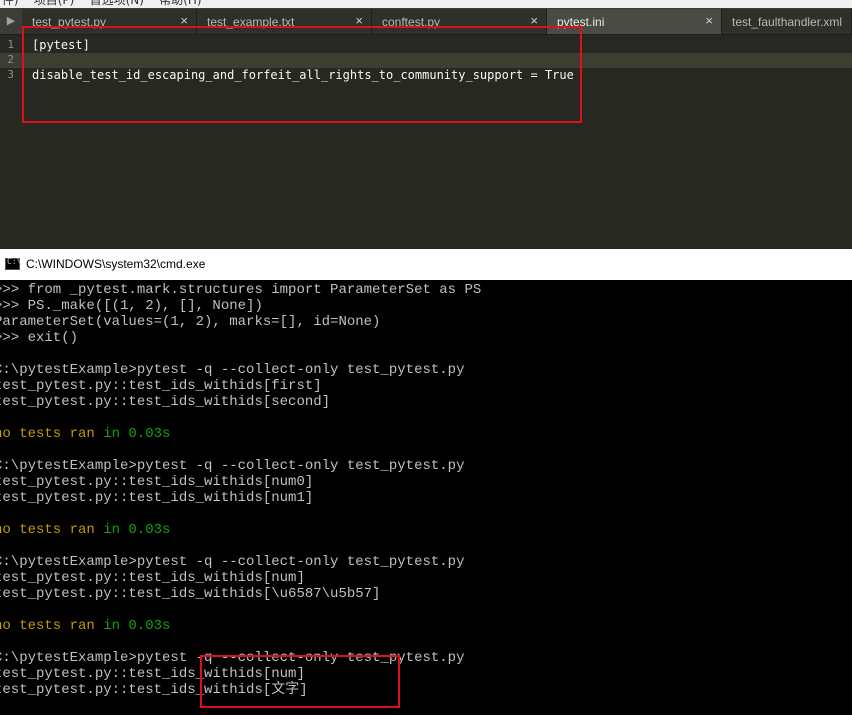 The width and height of the screenshot is (852, 715). Describe the element at coordinates (152, 578) in the screenshot. I see `console-line: test_pytest.py::test_ids_withids[num]` at that location.